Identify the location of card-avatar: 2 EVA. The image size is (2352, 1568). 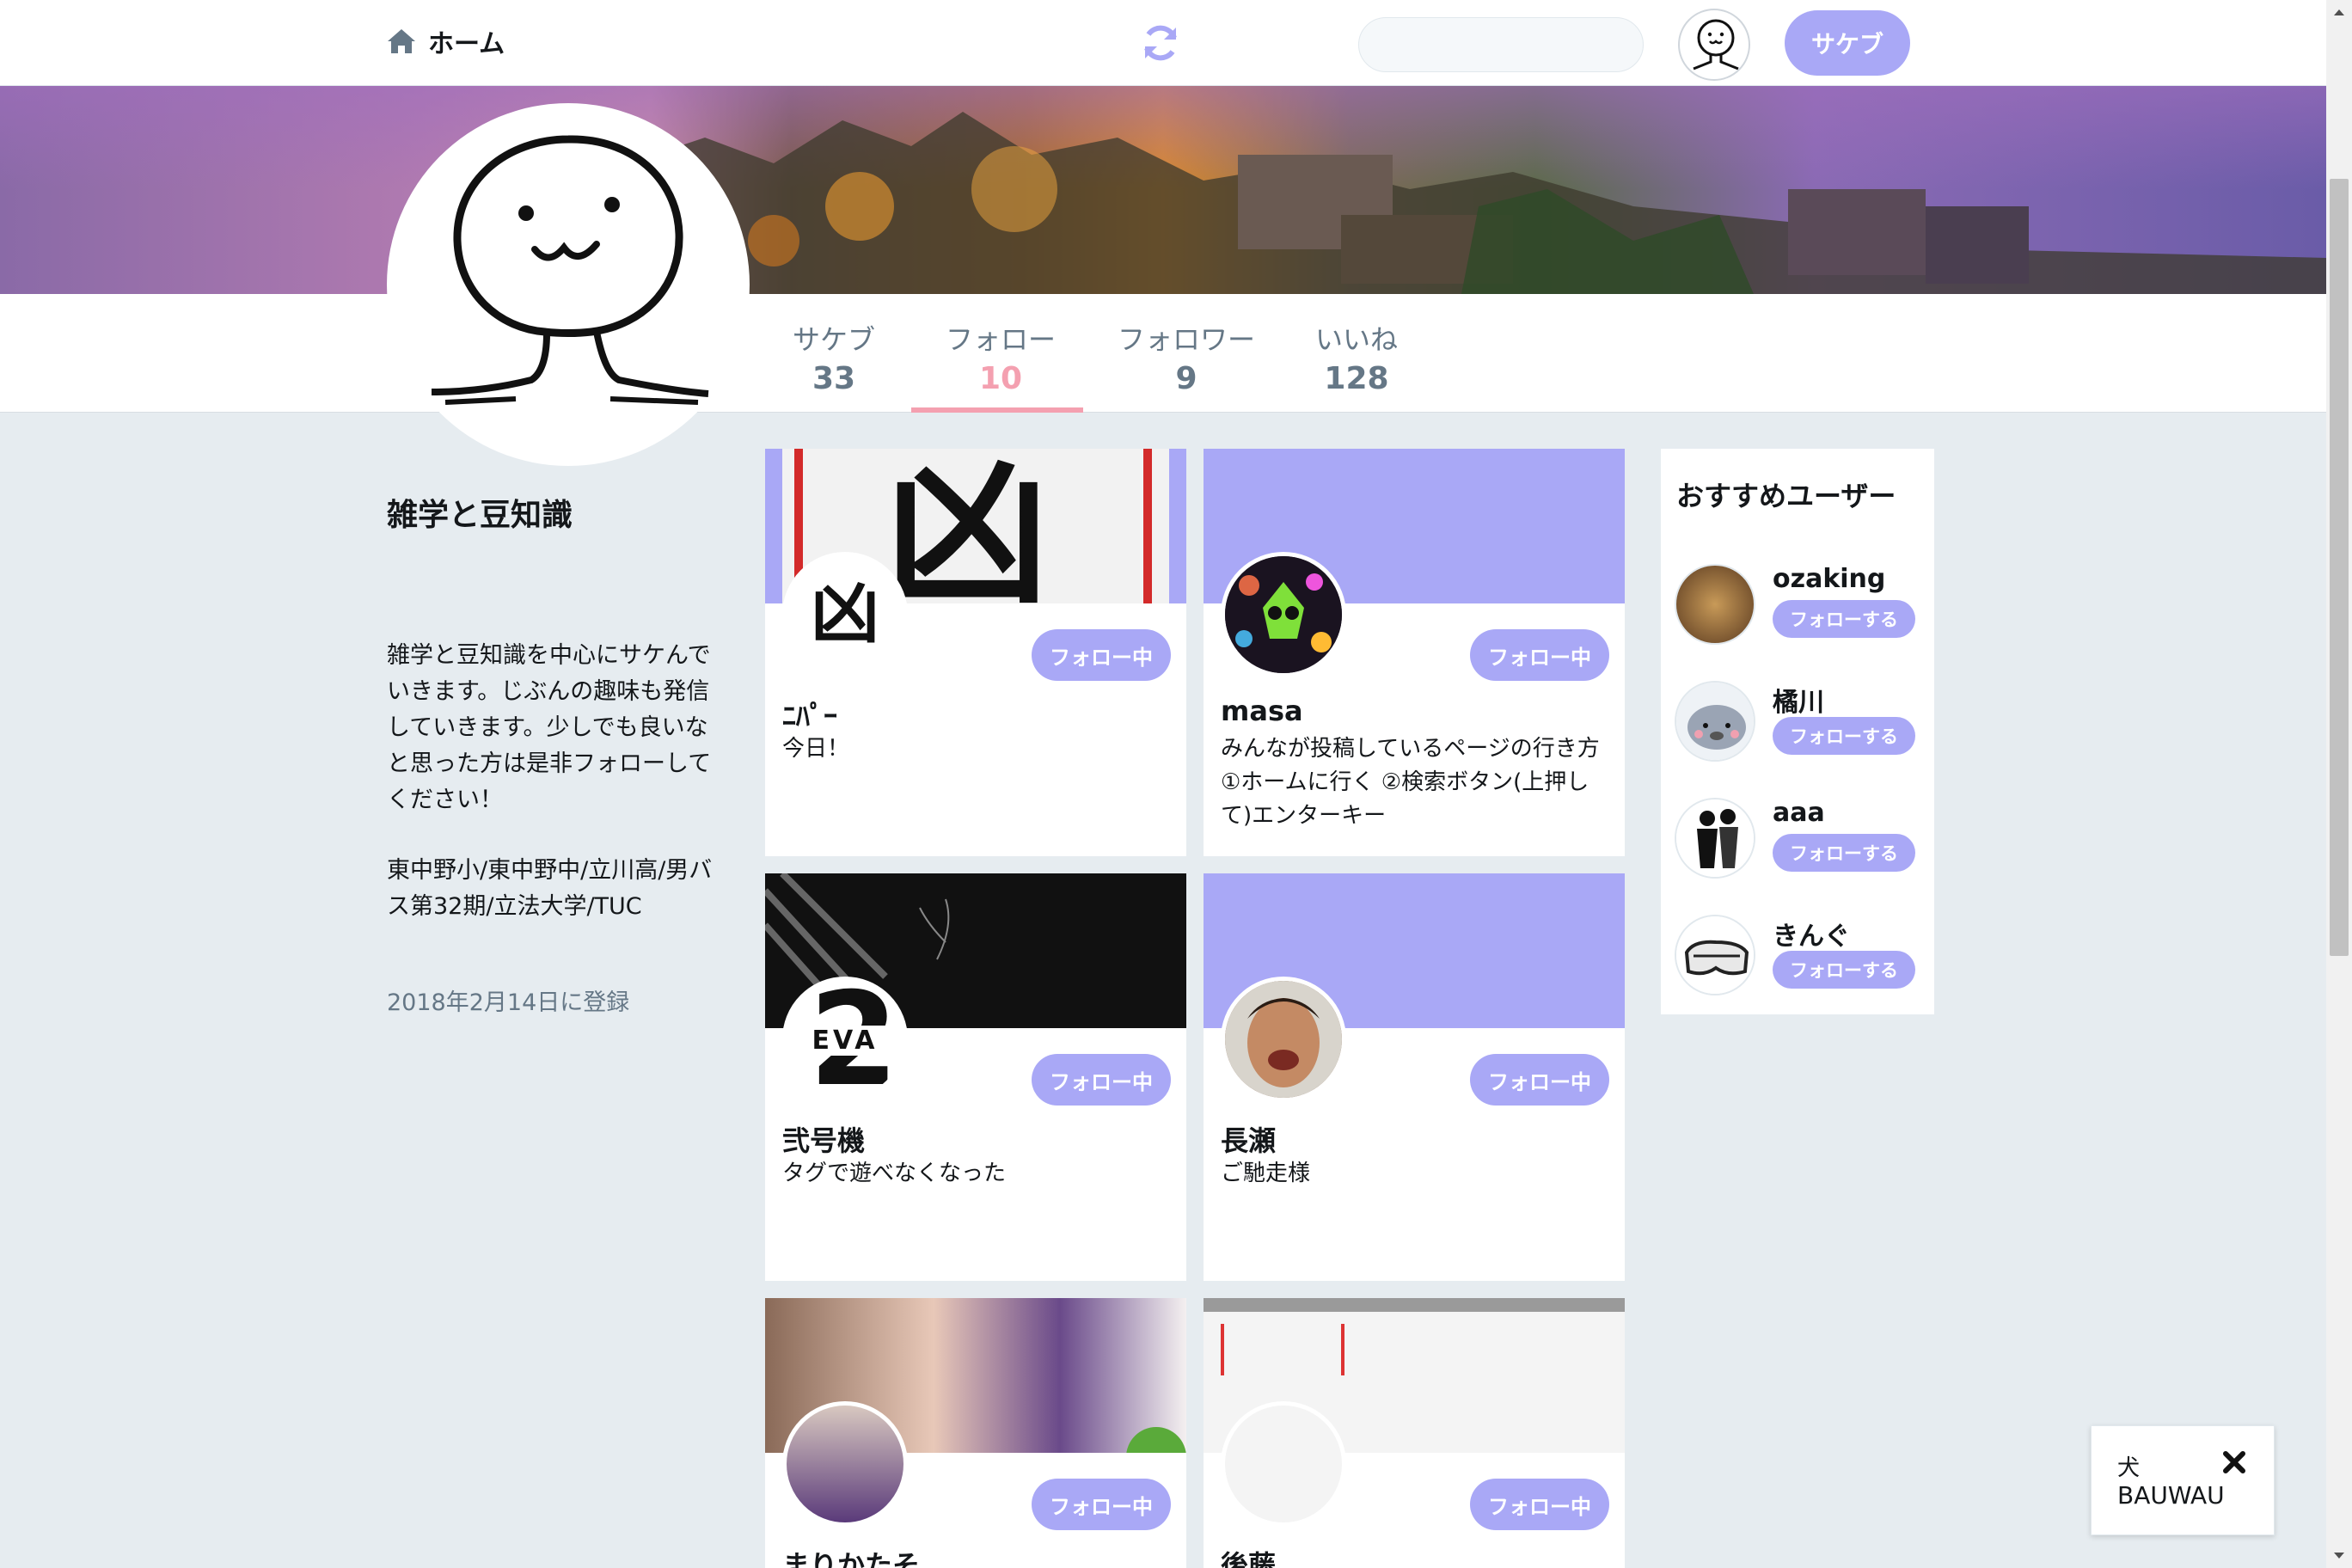
(845, 1039).